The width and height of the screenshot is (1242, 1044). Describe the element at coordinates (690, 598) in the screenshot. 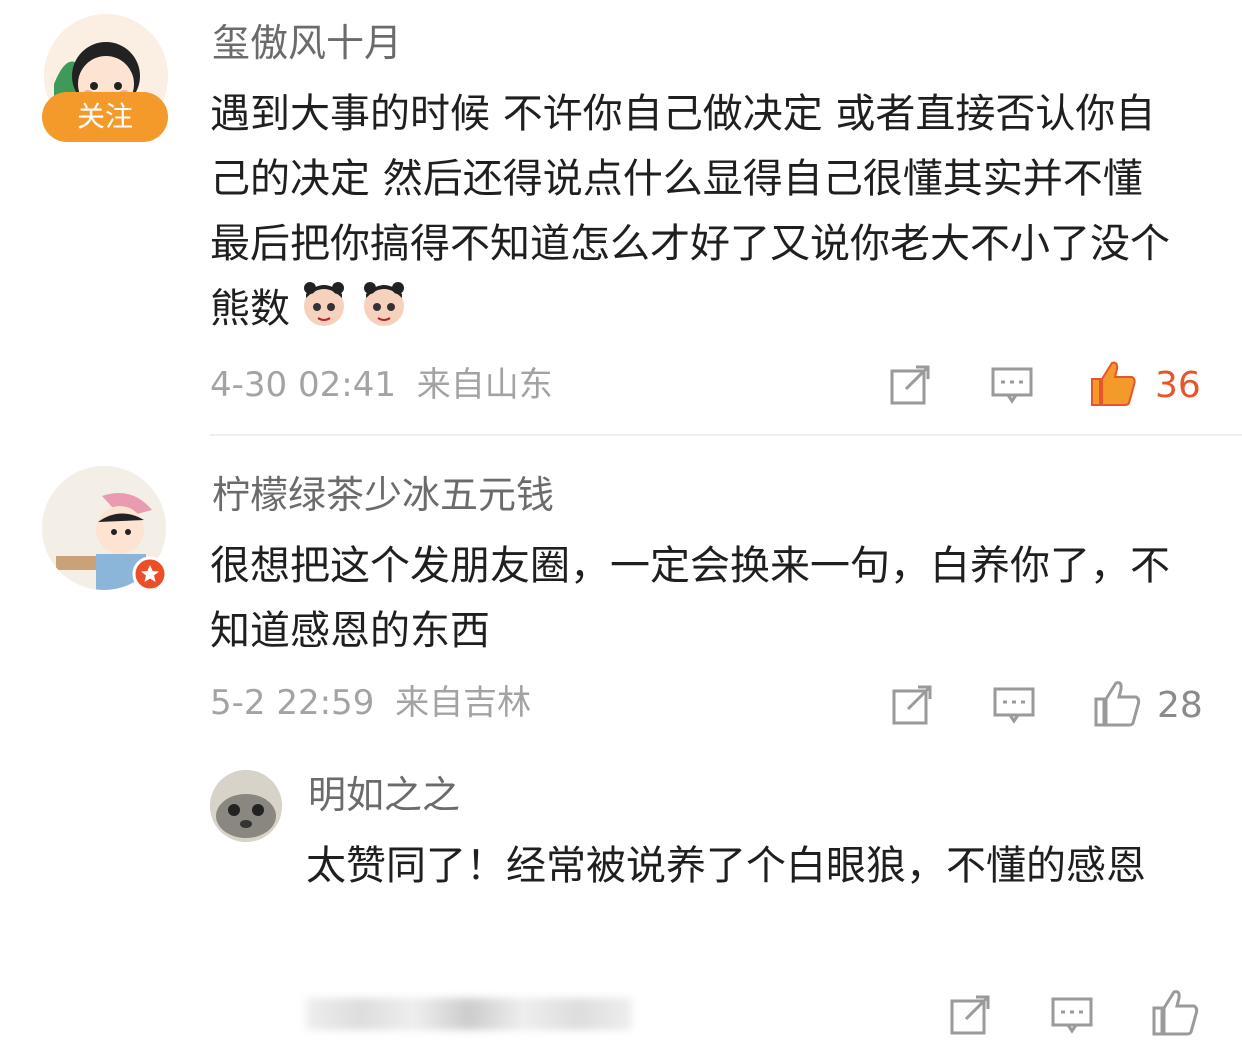

I see `comment-text: 很想把这个发朋友圈，一定会换来一句，白养你了，不知道感恩的东西` at that location.